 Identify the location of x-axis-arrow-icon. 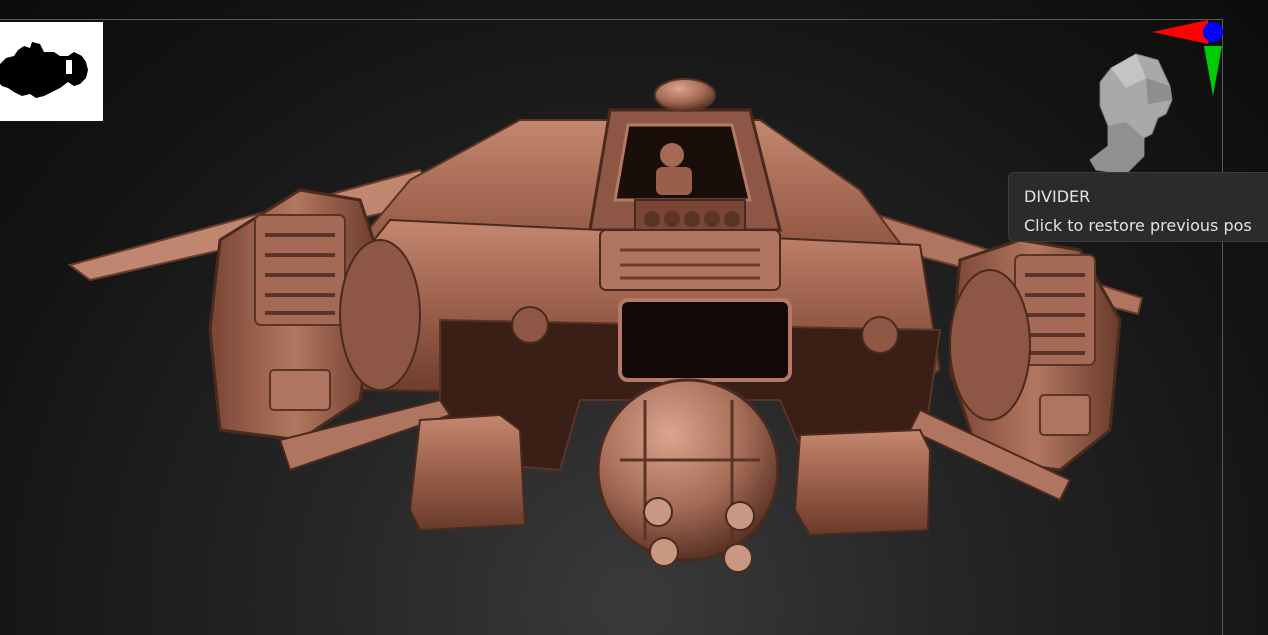
(1180, 32).